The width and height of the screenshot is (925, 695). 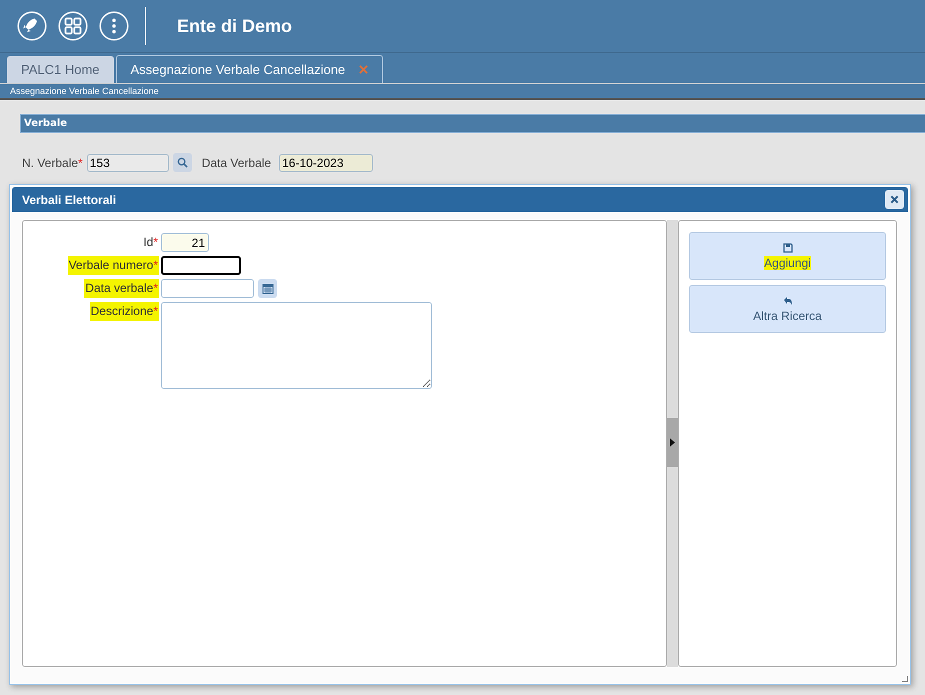 What do you see at coordinates (787, 309) in the screenshot?
I see `search-again-button: Altra Ricerca` at bounding box center [787, 309].